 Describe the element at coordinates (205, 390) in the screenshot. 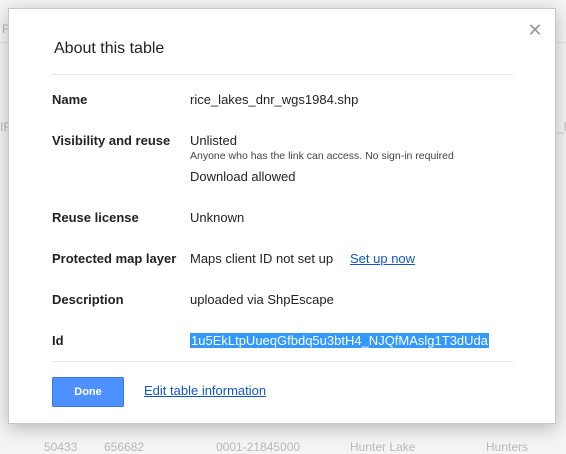

I see `edit-table-information-link: Edit table information` at that location.